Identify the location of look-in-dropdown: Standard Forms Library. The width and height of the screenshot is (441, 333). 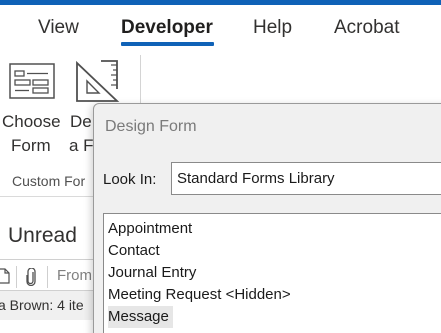
(306, 178).